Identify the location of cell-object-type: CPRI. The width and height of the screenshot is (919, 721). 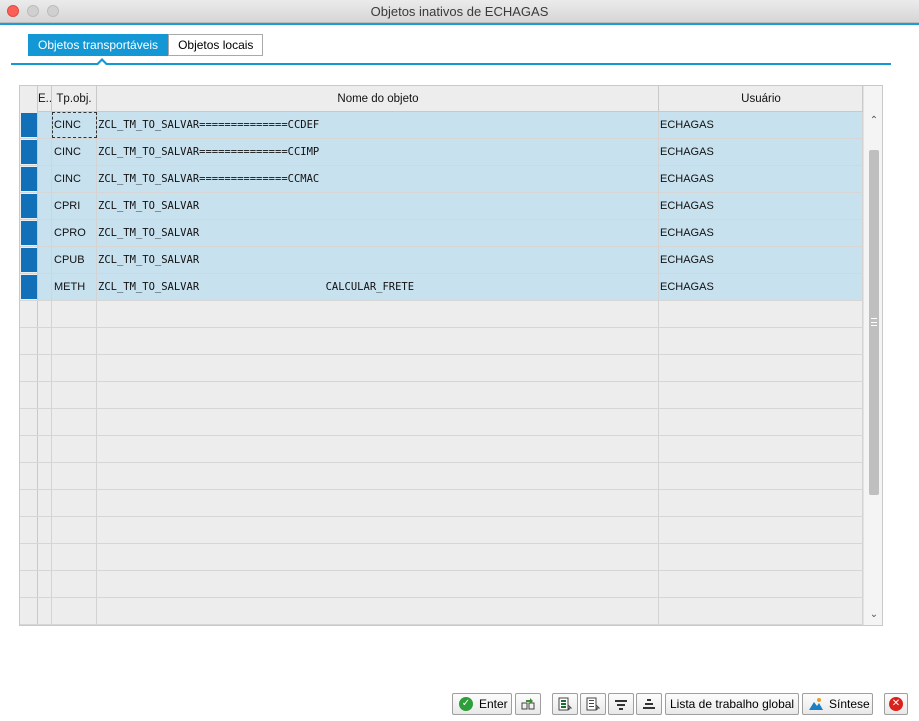
(74, 206).